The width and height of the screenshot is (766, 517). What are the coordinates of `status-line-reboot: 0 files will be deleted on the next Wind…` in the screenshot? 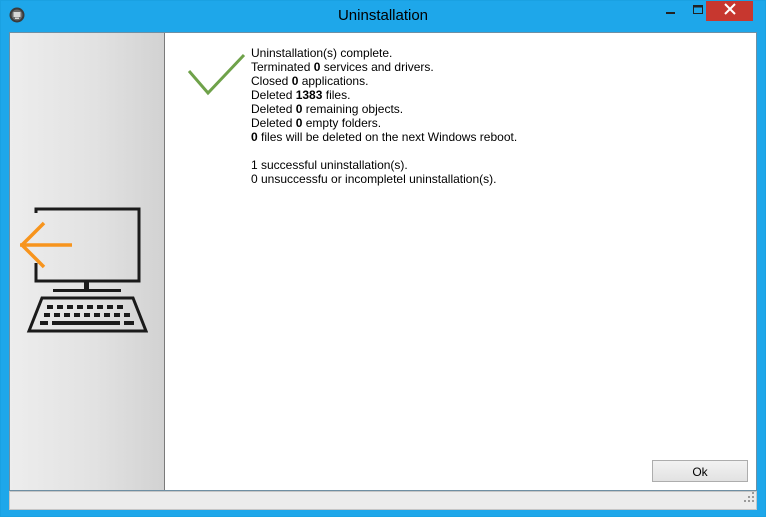 It's located at (384, 137).